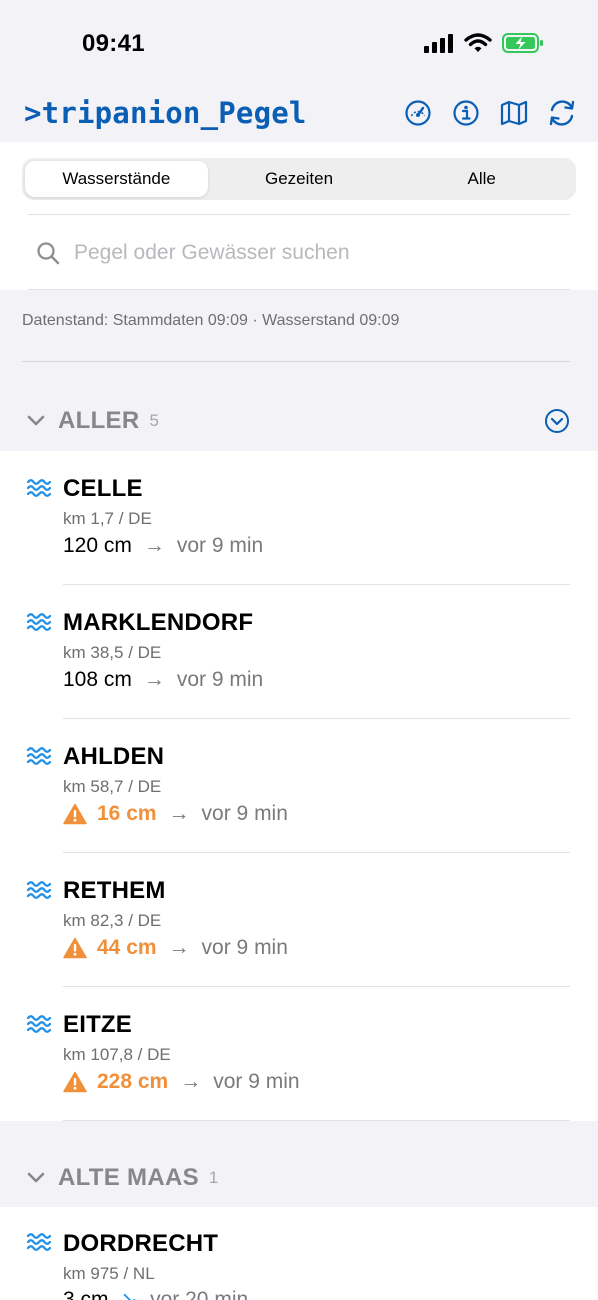 The image size is (598, 1300). I want to click on list-item: RETHEM km 82,3 / DE 44 cm → vor 9 min, so click(299, 920).